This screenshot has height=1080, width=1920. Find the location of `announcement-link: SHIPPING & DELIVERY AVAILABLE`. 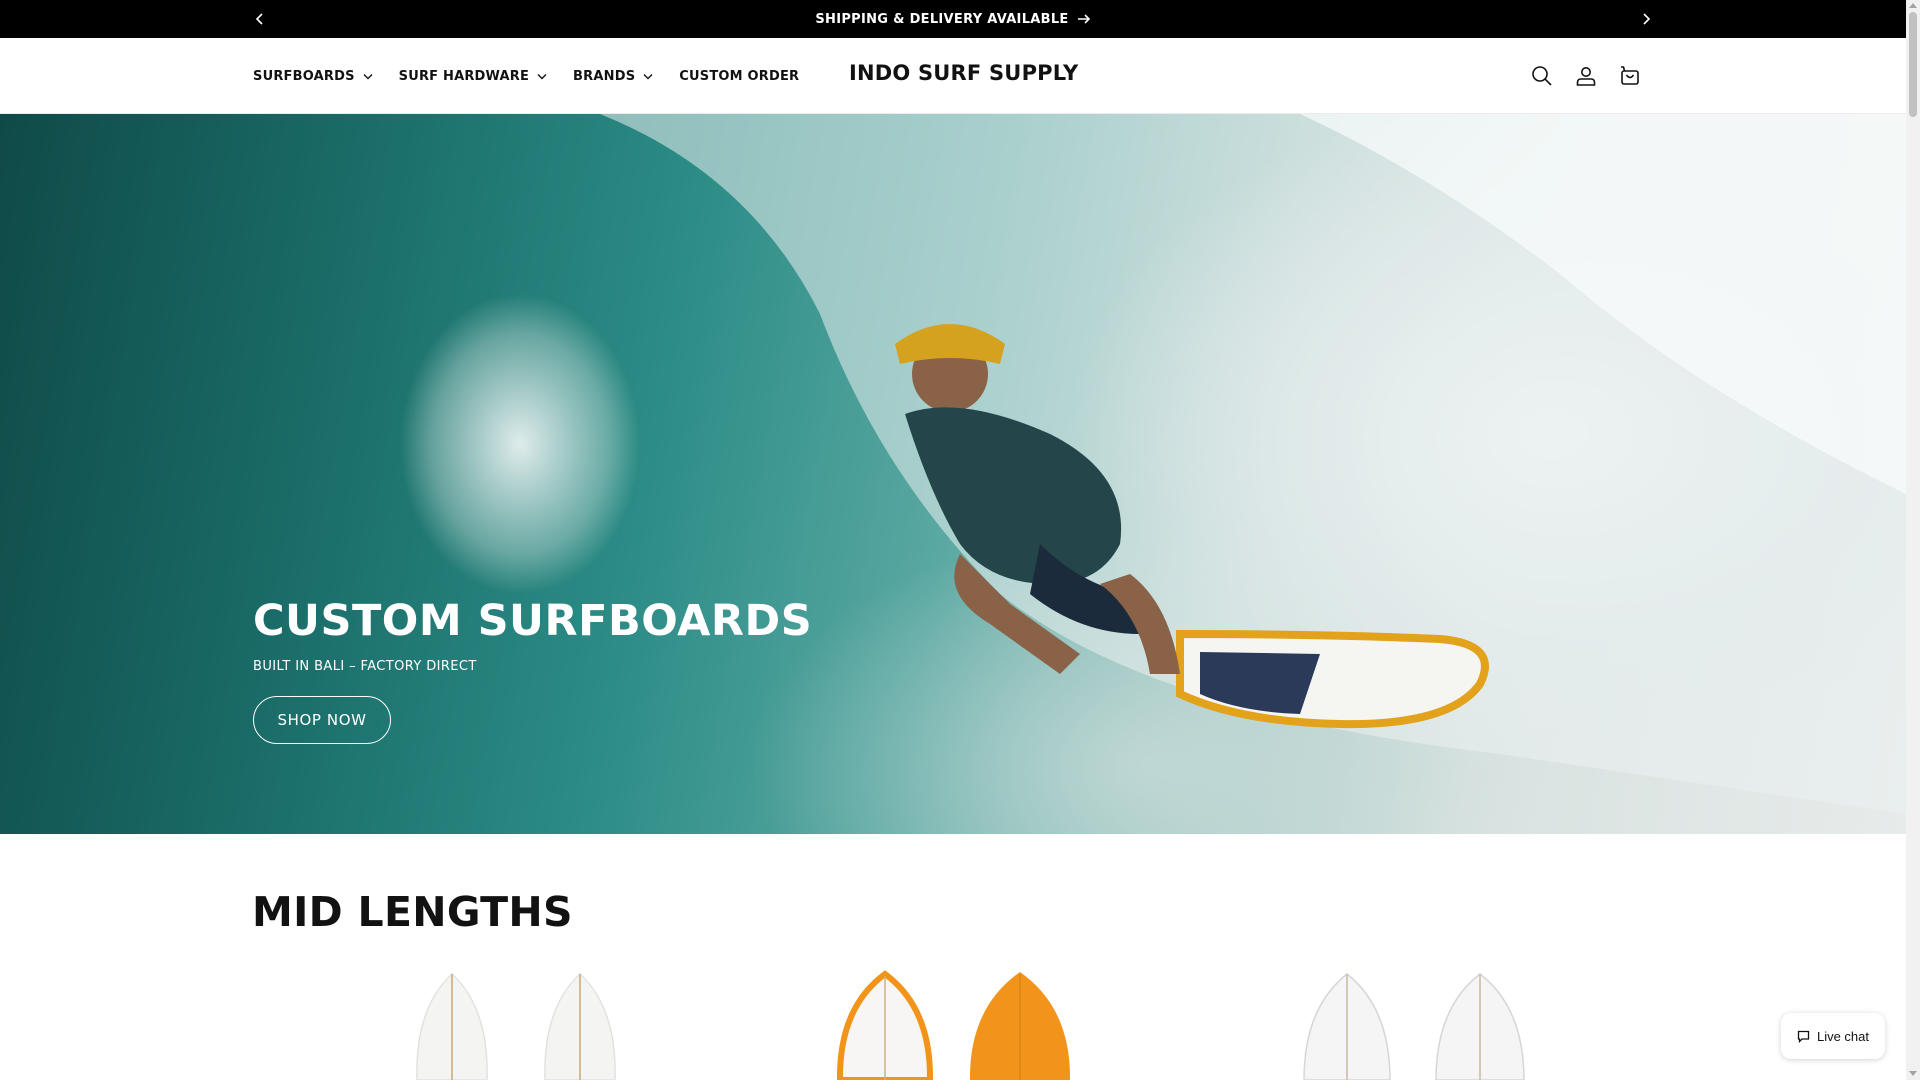

announcement-link: SHIPPING & DELIVERY AVAILABLE is located at coordinates (952, 19).